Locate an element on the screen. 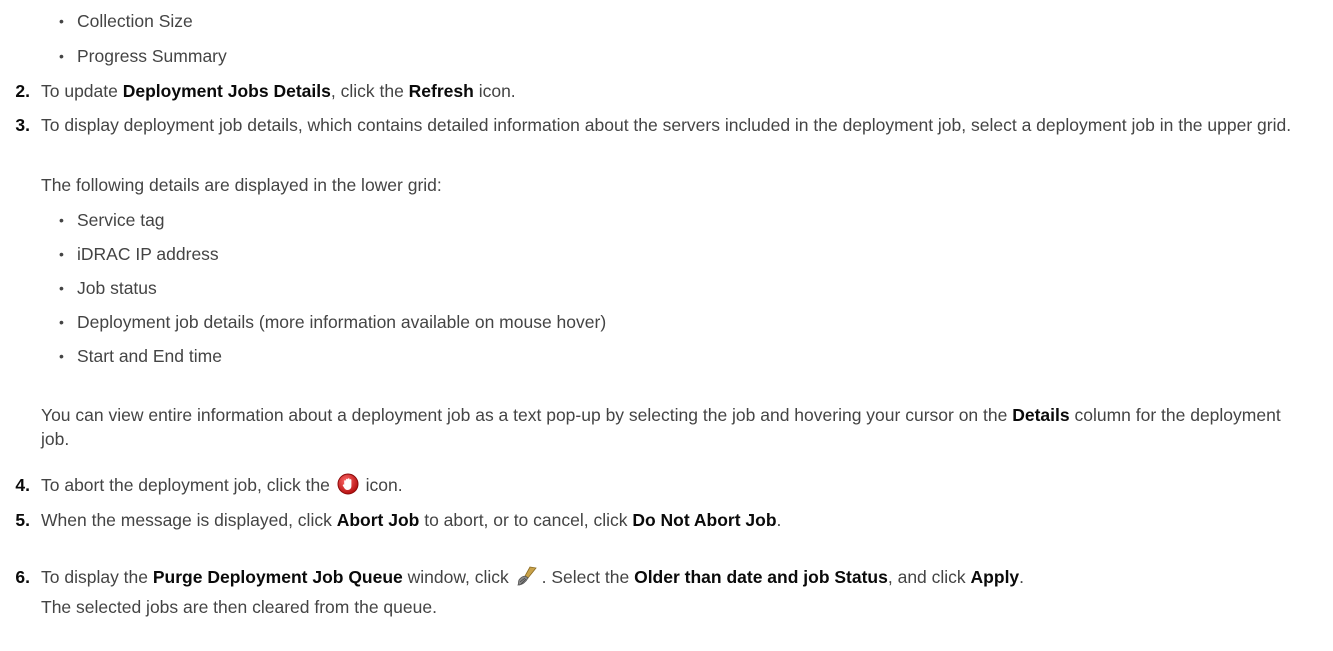 The height and width of the screenshot is (651, 1333). list-item: • iDRAC IP address is located at coordinates (139, 254).